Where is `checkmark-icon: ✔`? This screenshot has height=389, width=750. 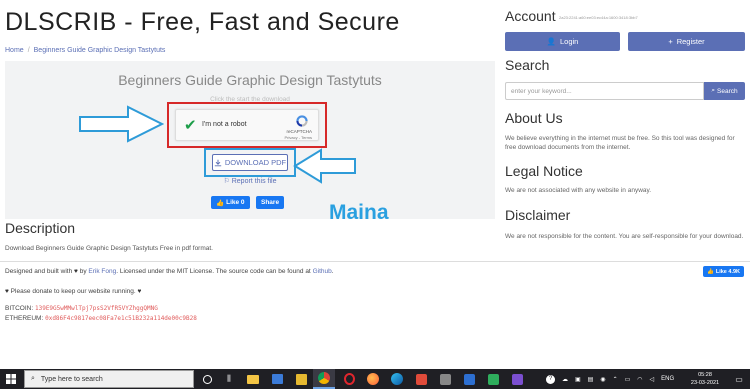 checkmark-icon: ✔ is located at coordinates (190, 125).